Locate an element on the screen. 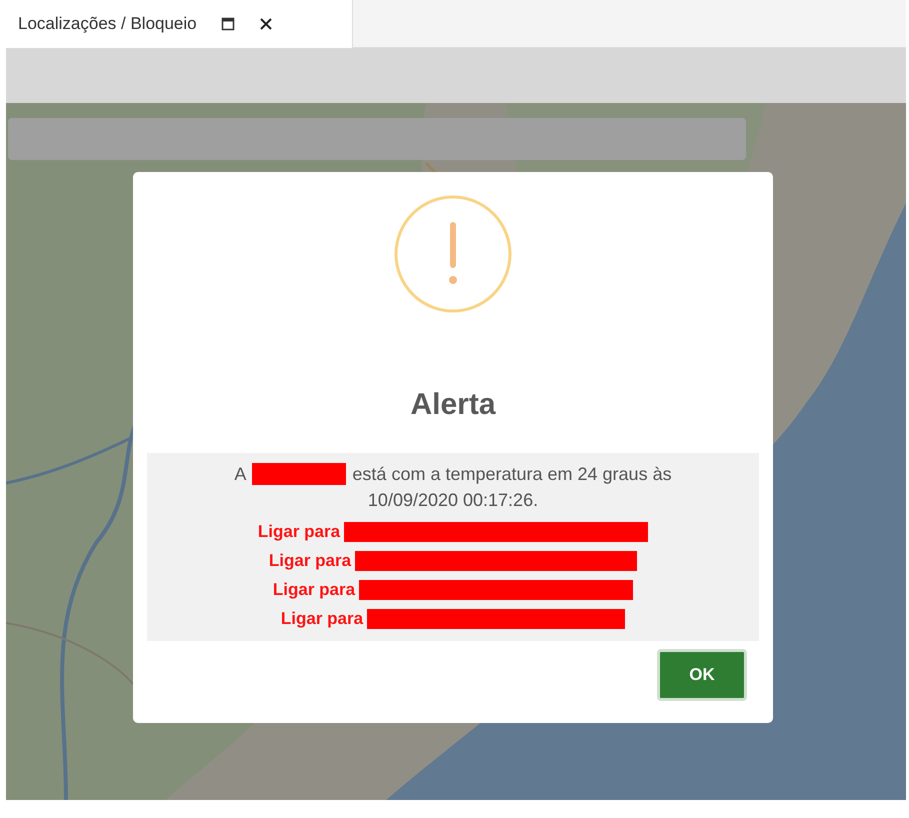 This screenshot has height=818, width=909. ok-button: OK is located at coordinates (702, 675).